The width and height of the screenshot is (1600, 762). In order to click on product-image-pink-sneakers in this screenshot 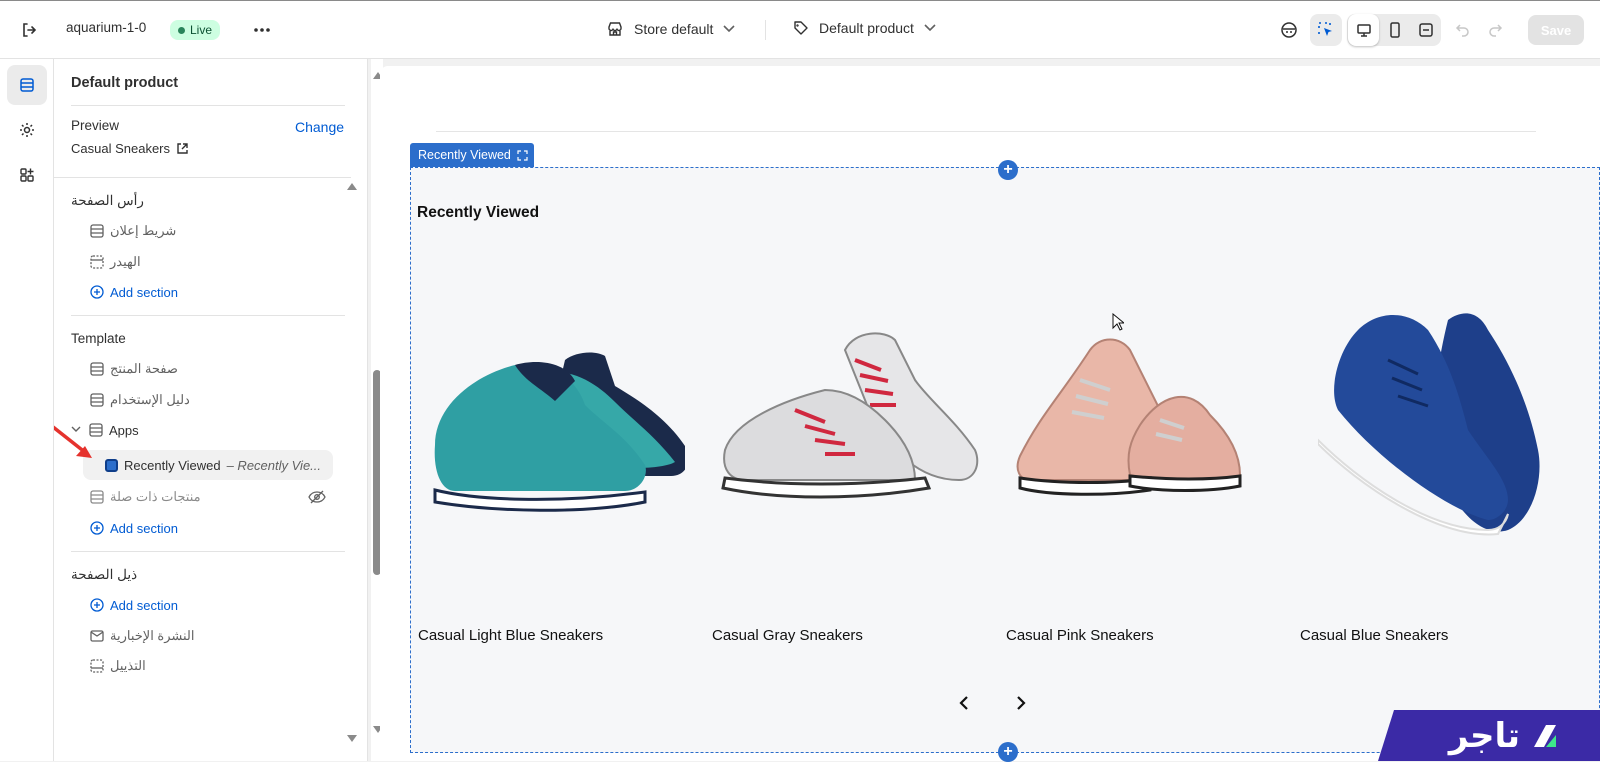, I will do `click(1129, 417)`.